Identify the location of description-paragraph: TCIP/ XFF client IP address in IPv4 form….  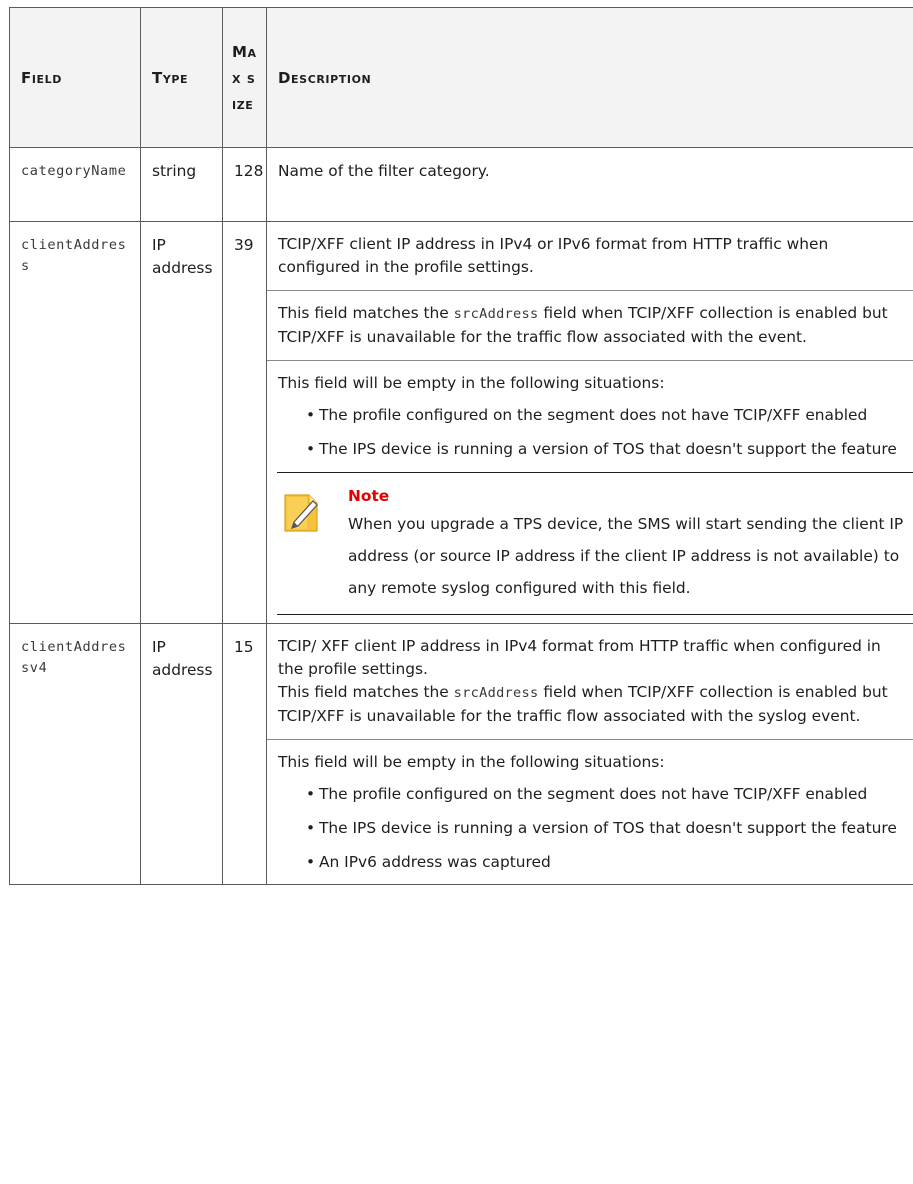
(590, 676).